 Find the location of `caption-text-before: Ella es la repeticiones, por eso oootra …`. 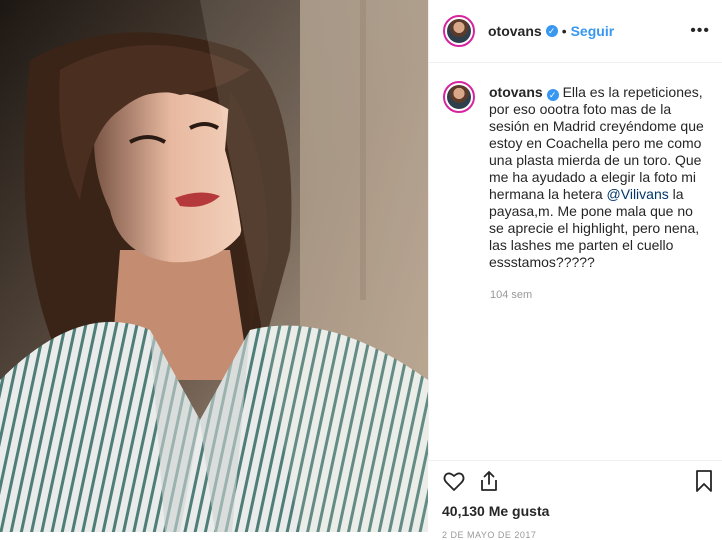

caption-text-before: Ella es la repeticiones, por eso oootra … is located at coordinates (596, 143).